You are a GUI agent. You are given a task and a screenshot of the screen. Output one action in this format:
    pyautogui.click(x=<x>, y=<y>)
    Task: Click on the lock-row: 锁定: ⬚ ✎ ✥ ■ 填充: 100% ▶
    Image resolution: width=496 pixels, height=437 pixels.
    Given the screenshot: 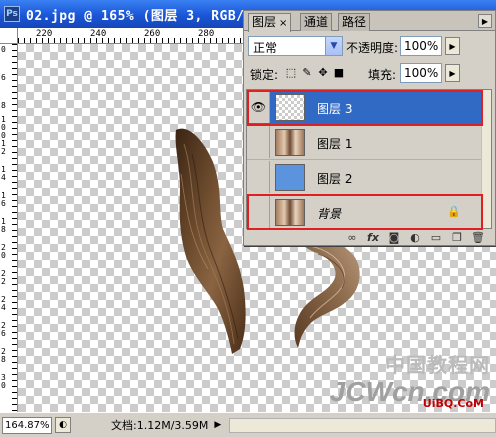 What is the action you would take?
    pyautogui.click(x=370, y=73)
    